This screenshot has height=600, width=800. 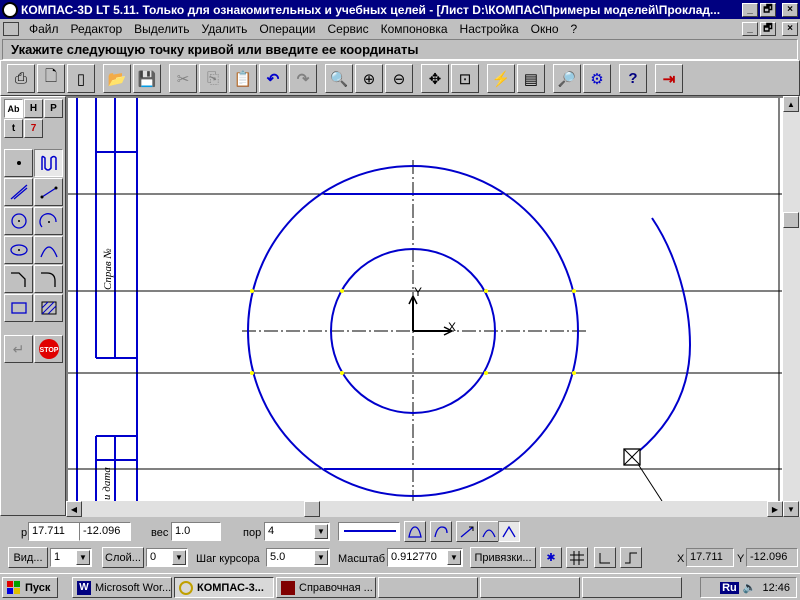 What do you see at coordinates (48, 349) in the screenshot?
I see `stop-button: STOP` at bounding box center [48, 349].